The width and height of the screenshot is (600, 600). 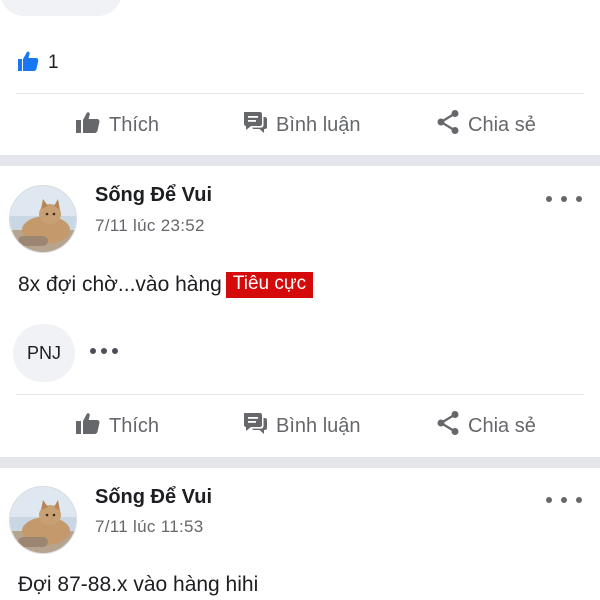 I want to click on like-reaction-icon, so click(x=28, y=63).